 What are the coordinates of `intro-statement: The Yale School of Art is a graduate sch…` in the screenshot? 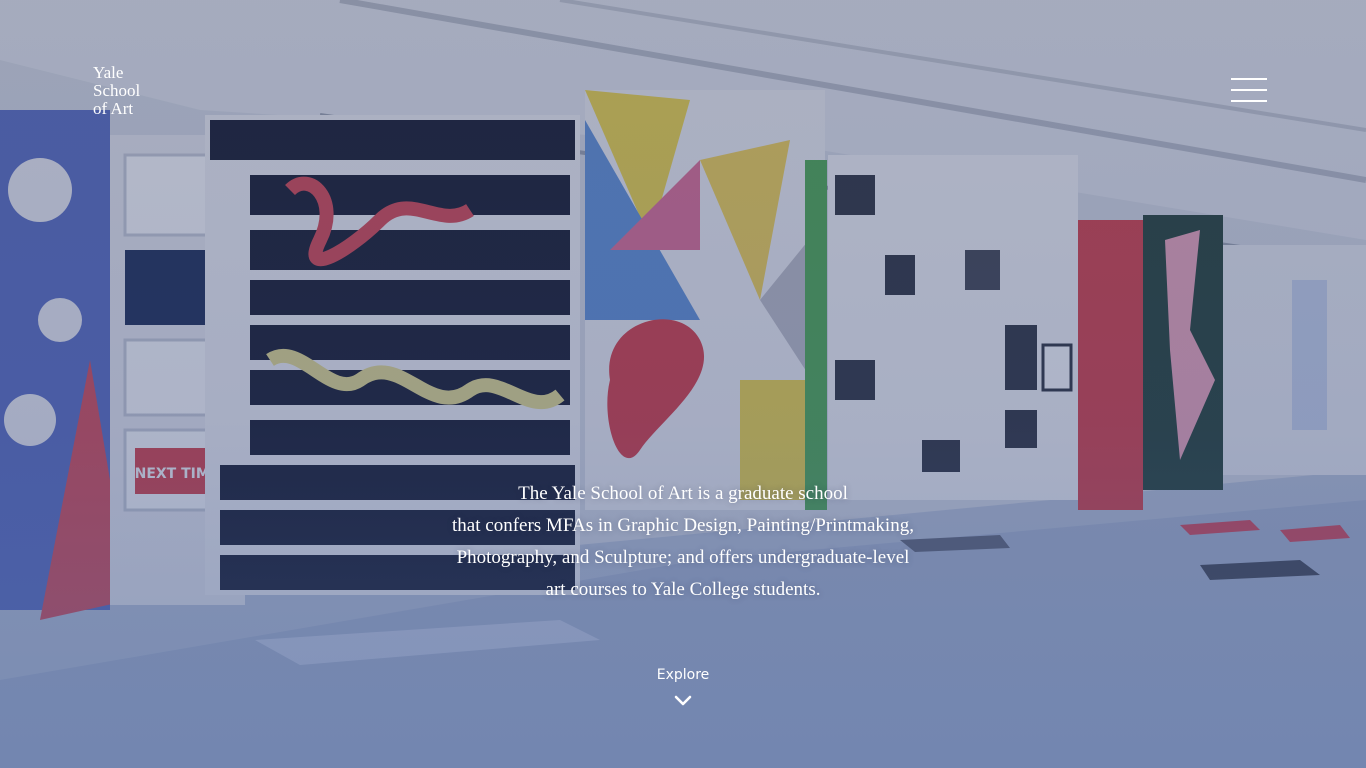 It's located at (683, 542).